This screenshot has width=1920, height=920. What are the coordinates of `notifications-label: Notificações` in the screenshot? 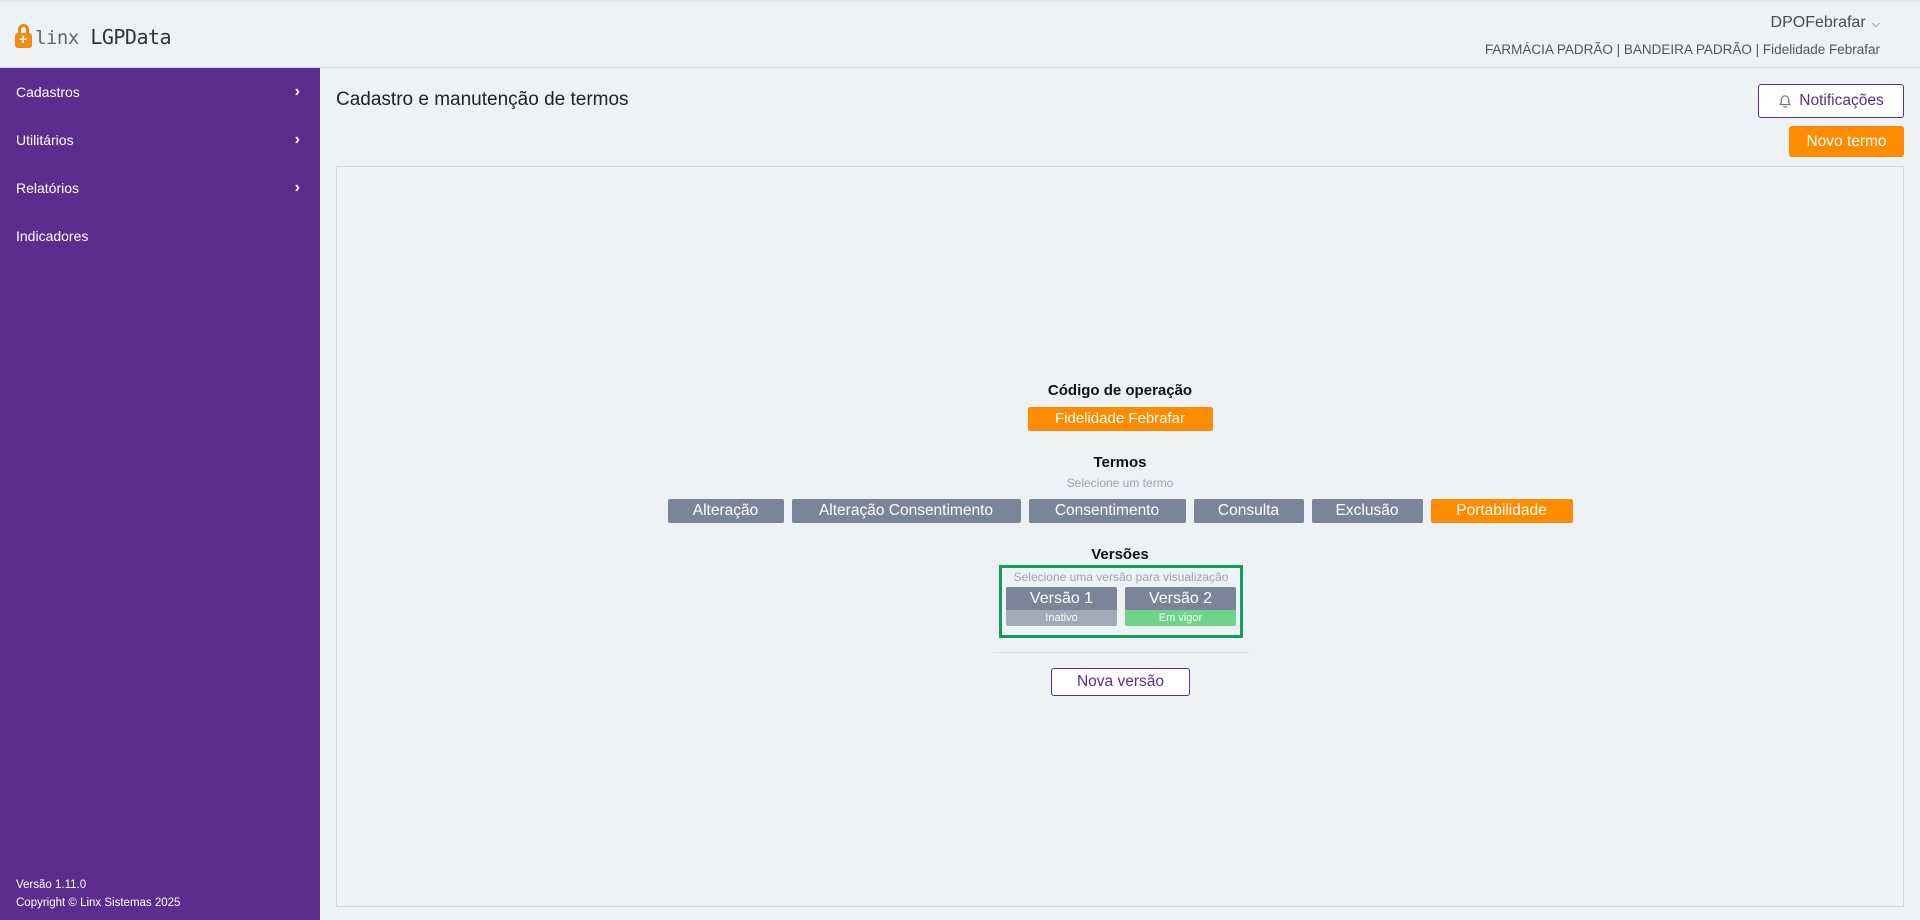 It's located at (1841, 100).